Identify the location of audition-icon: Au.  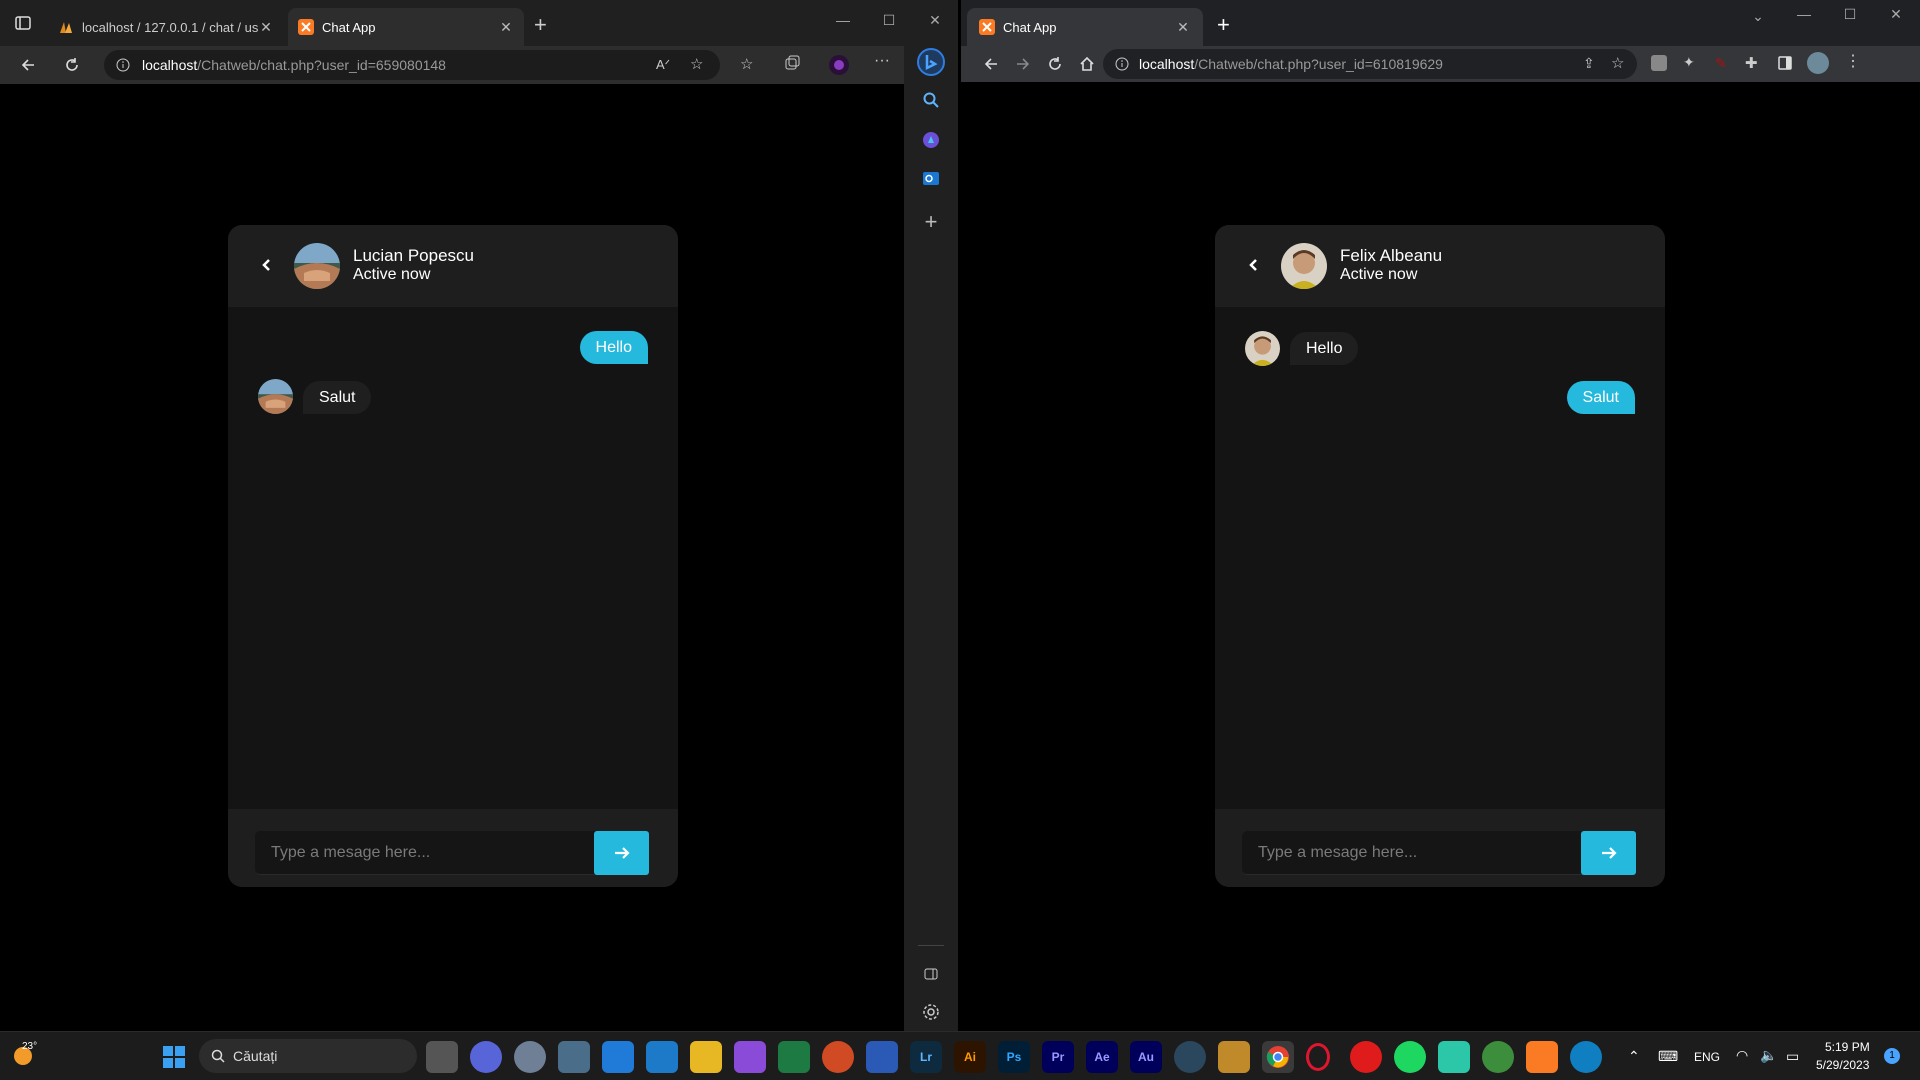
(1146, 1057).